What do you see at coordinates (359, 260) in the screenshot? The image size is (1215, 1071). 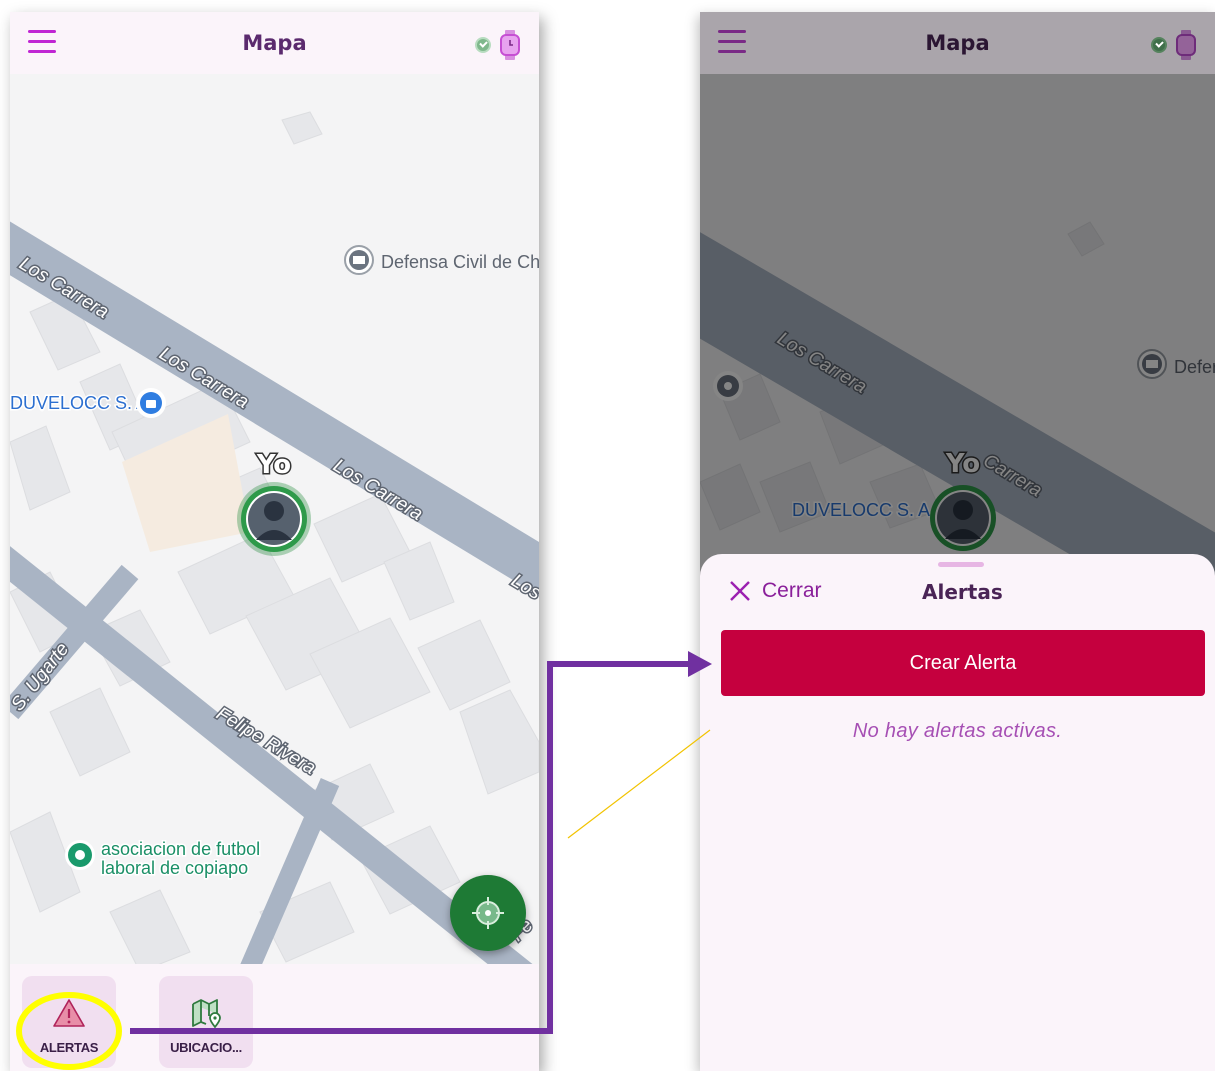 I see `government-pin-icon` at bounding box center [359, 260].